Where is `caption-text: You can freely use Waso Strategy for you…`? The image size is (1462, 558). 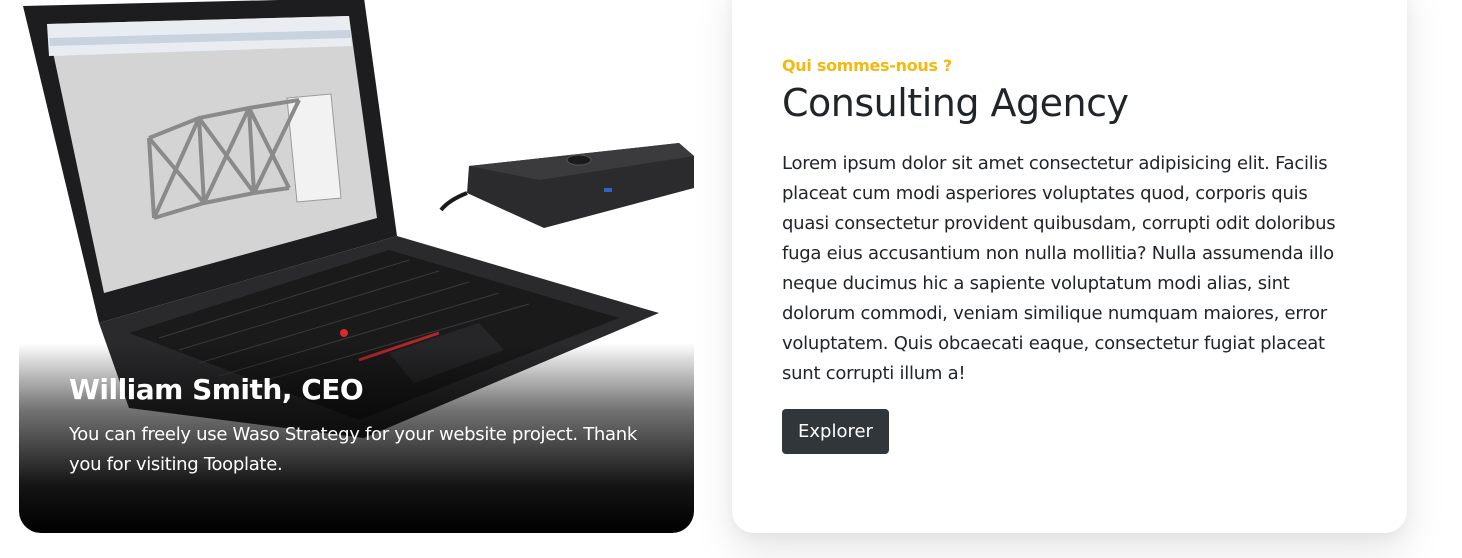 caption-text: You can freely use Waso Strategy for you… is located at coordinates (353, 449).